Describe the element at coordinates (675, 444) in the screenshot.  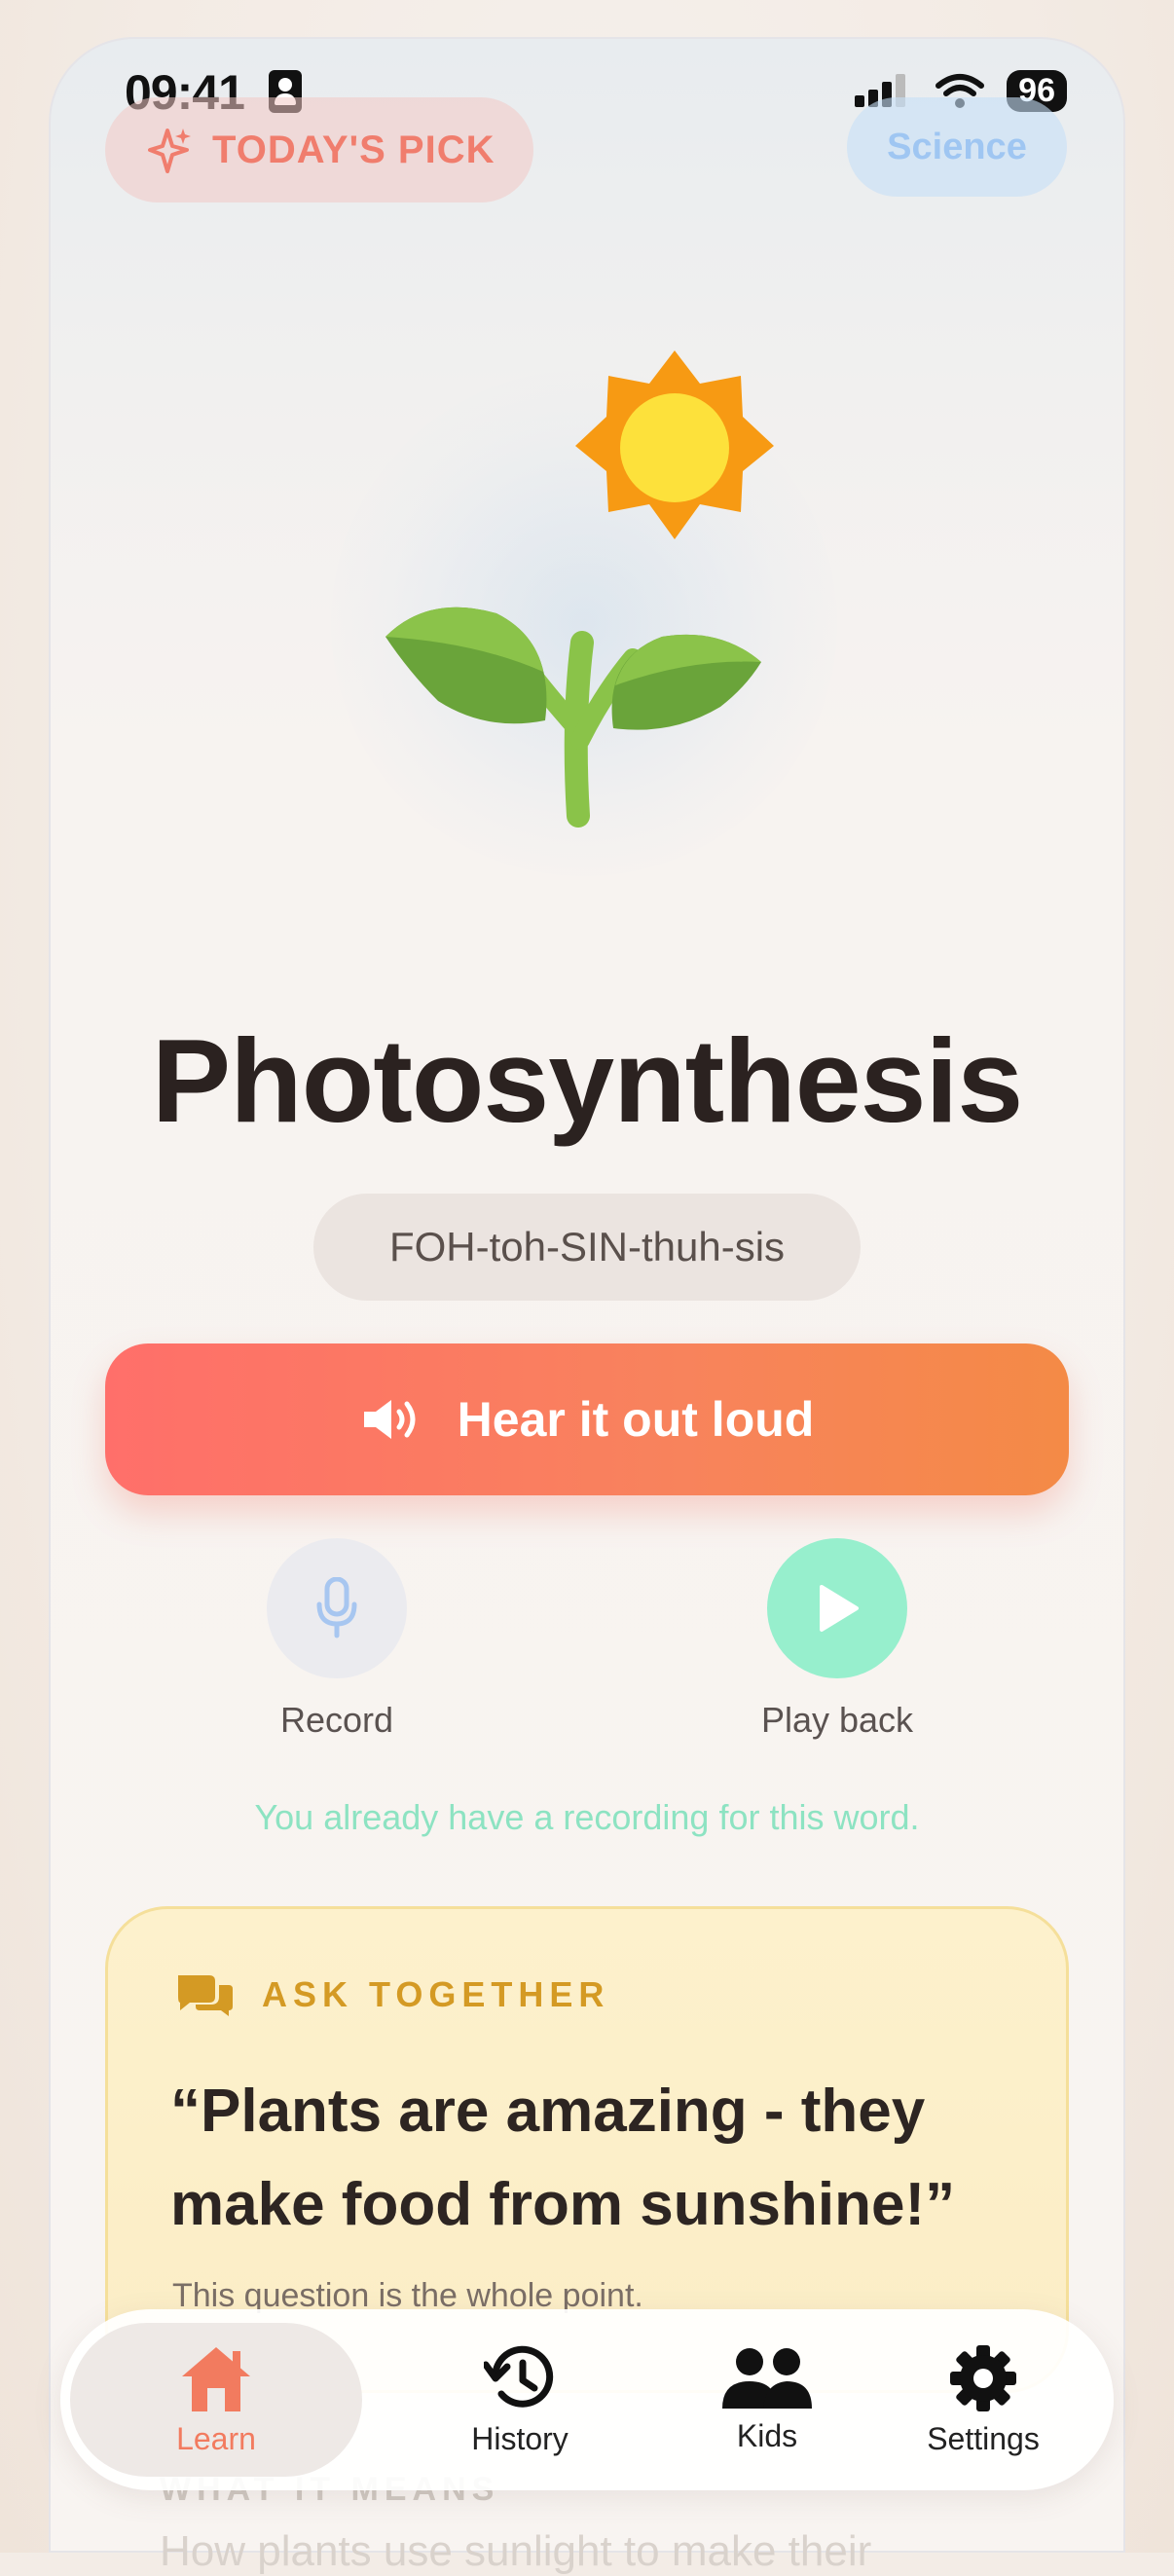
I see `sun-icon` at that location.